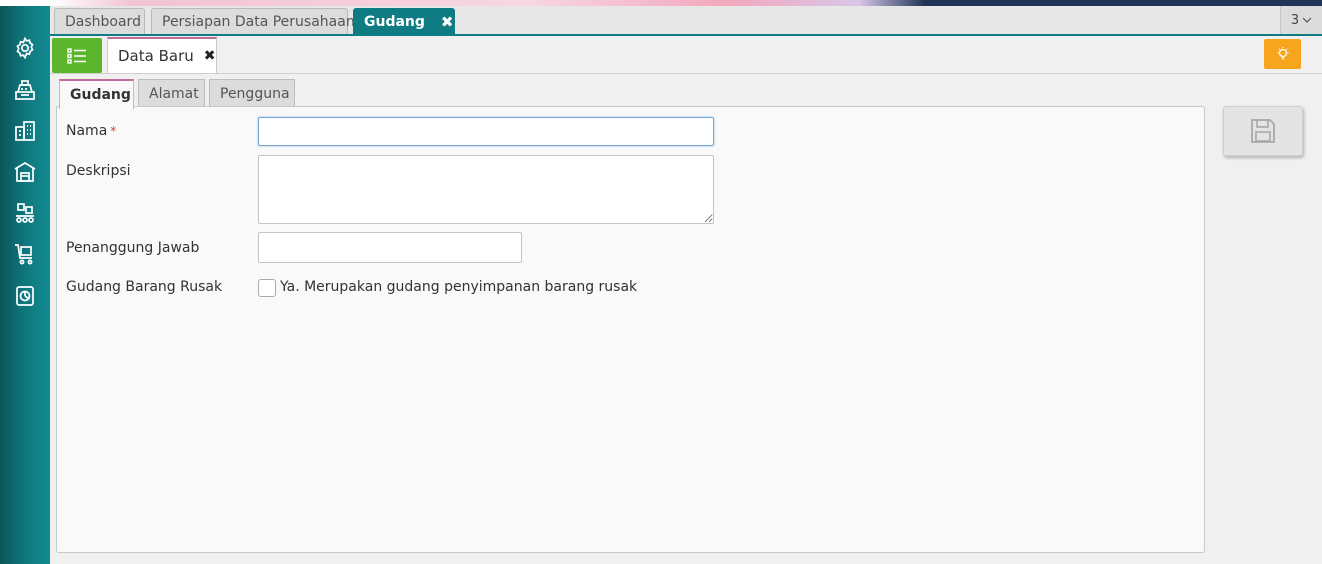 The width and height of the screenshot is (1322, 564). I want to click on save-icon, so click(1263, 131).